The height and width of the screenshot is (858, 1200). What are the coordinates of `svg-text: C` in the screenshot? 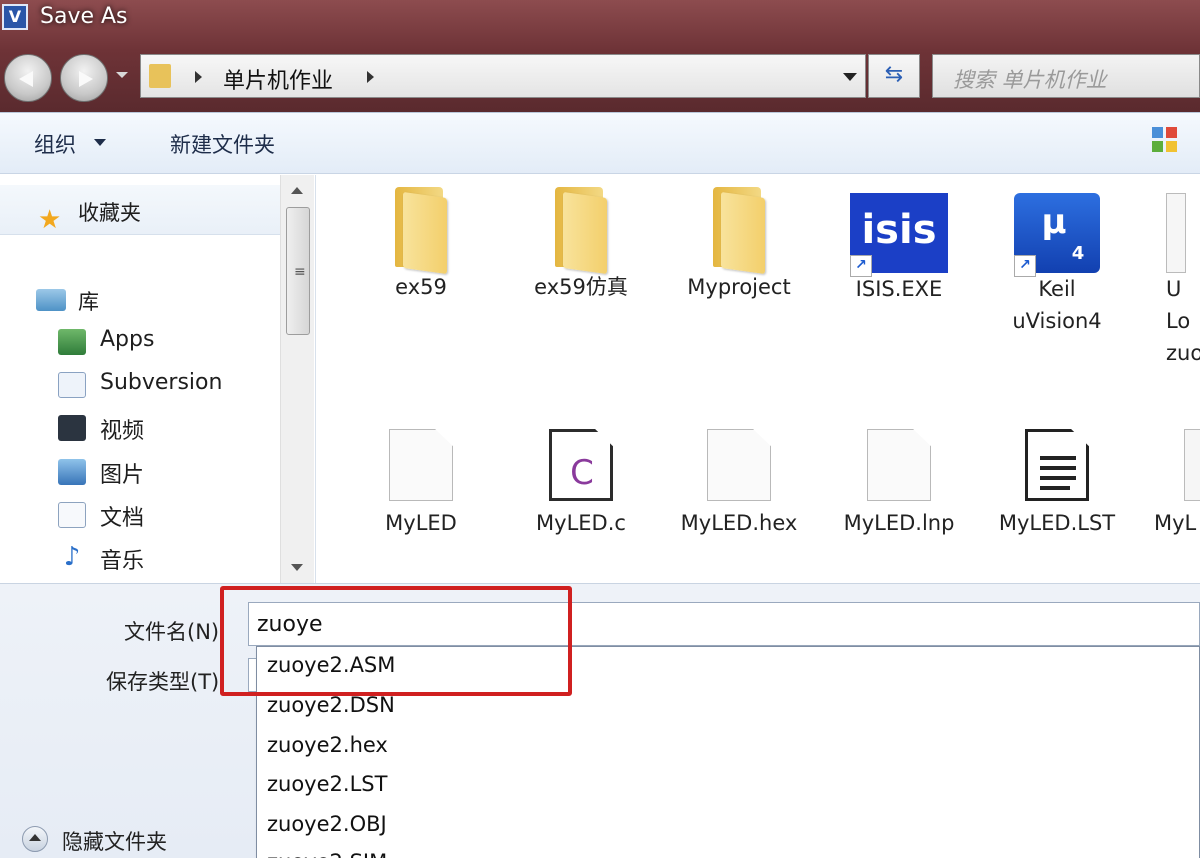 It's located at (582, 473).